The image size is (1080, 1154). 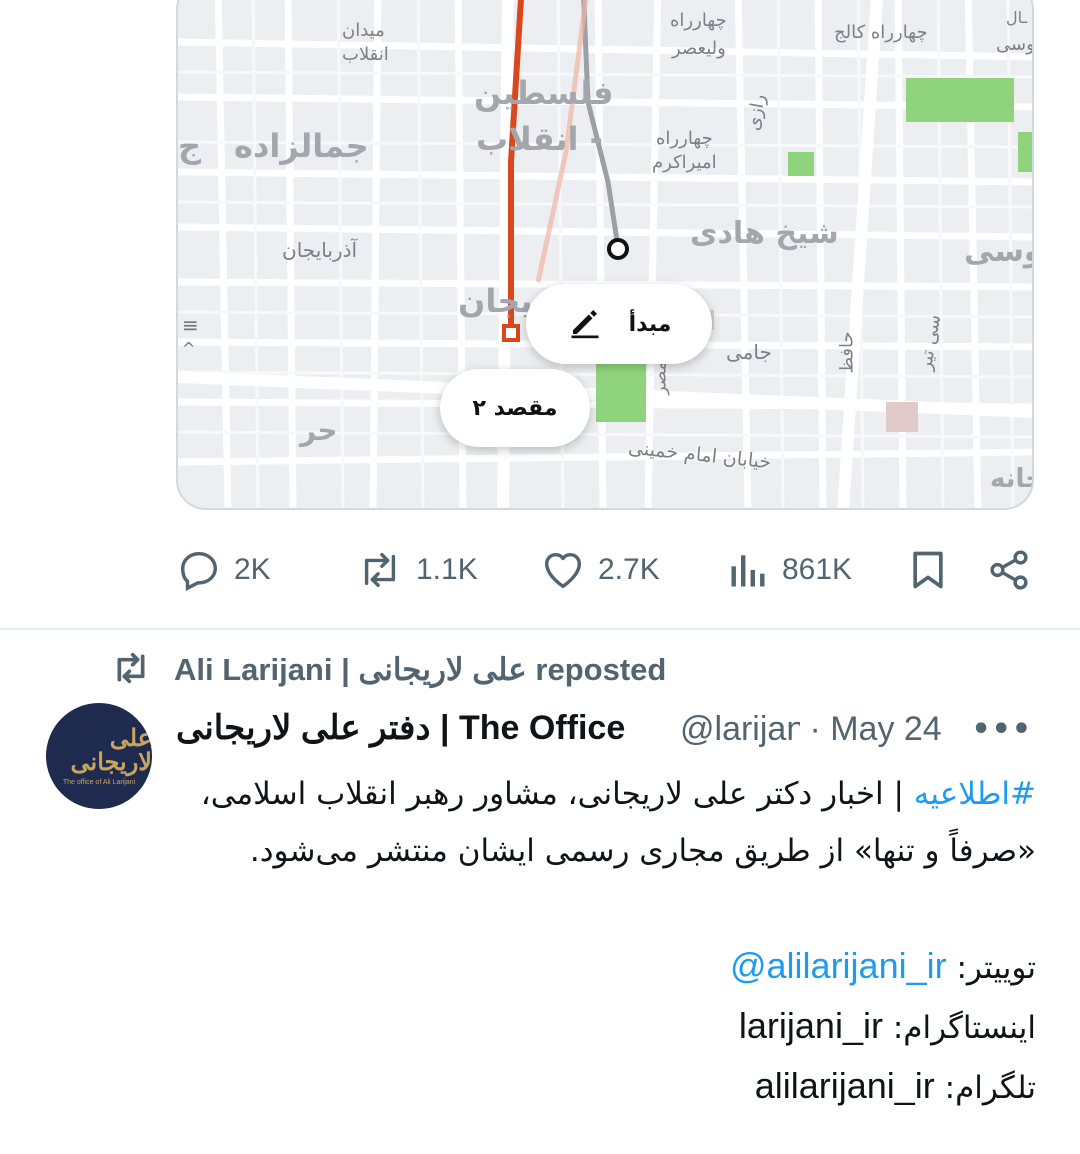 I want to click on map-label: جامی, so click(x=749, y=352).